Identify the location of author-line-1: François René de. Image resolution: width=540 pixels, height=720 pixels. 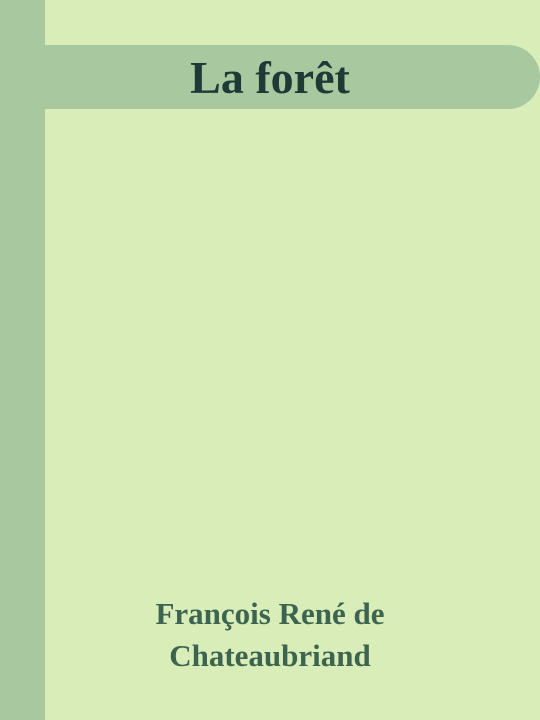
(270, 613).